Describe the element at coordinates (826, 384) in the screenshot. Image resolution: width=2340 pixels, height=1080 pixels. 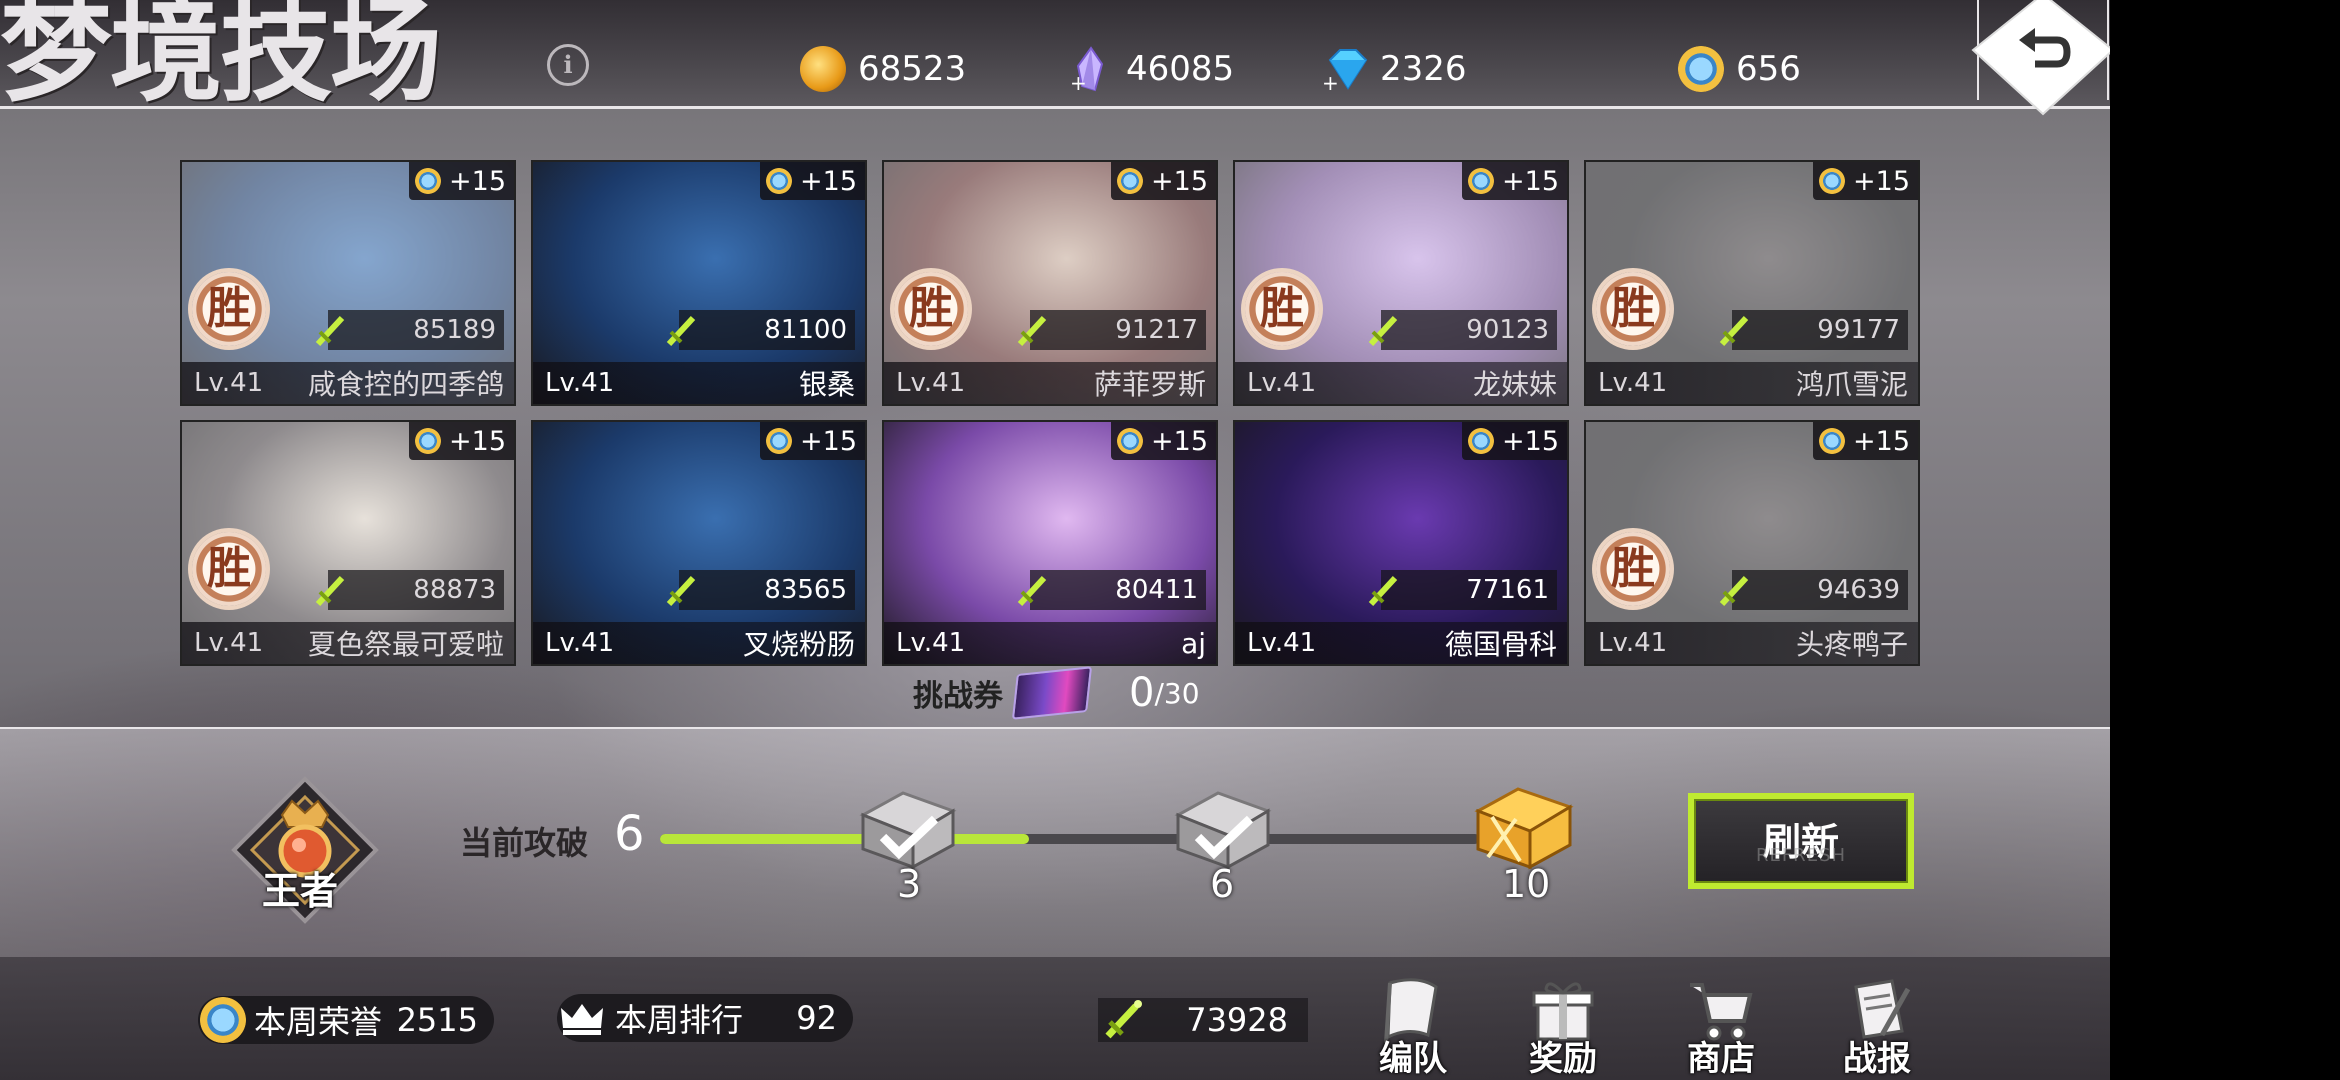
I see `opponent-name: 银桑` at that location.